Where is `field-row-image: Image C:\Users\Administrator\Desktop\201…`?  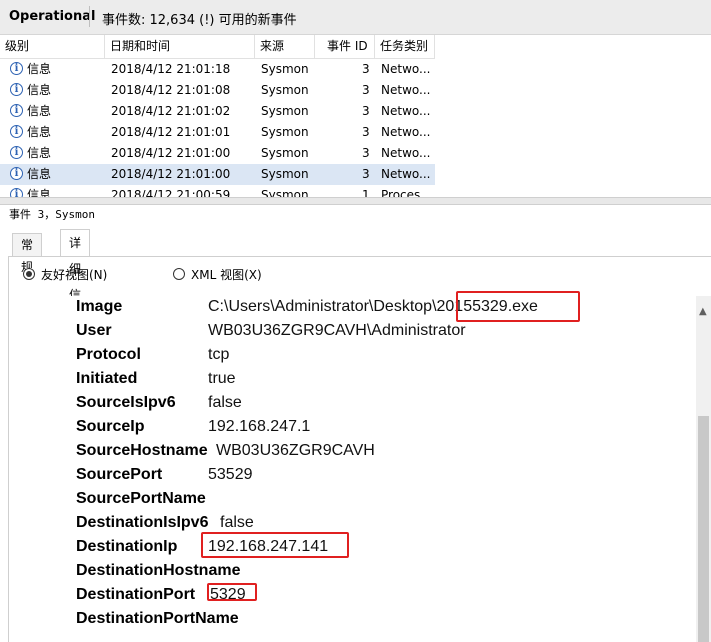
field-row-image: Image C:\Users\Administrator\Desktop\201… is located at coordinates (364, 308).